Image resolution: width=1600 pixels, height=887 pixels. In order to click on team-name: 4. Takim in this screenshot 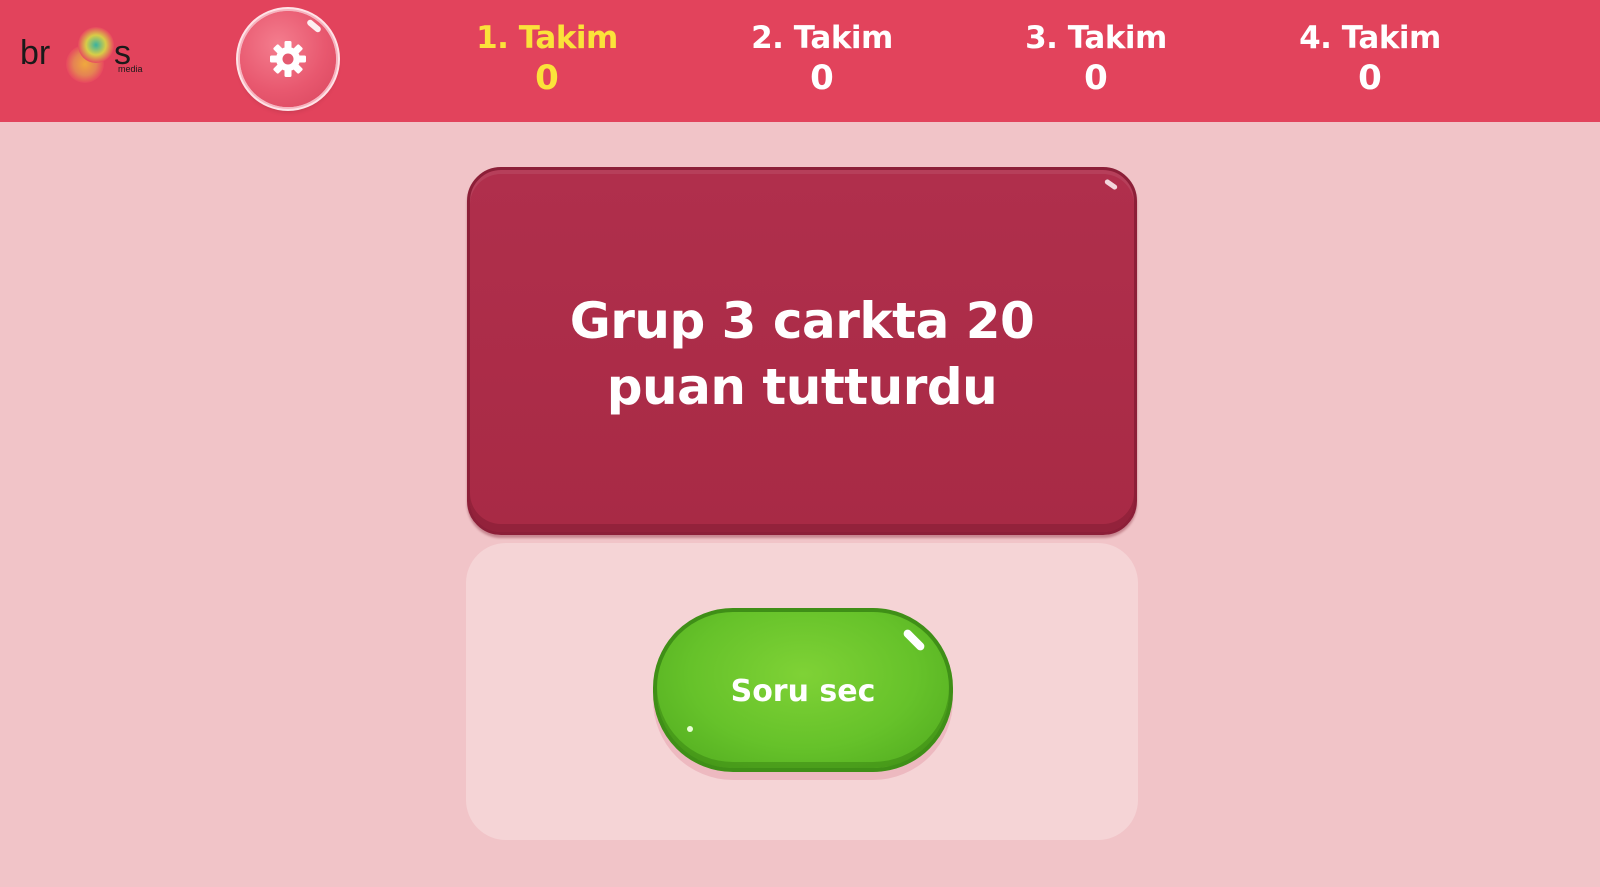, I will do `click(1370, 38)`.